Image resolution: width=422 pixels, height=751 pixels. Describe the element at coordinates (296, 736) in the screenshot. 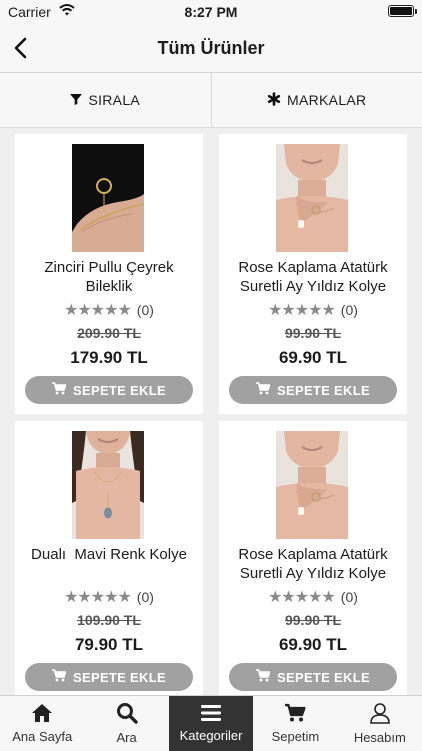

I see `tab-label: Sepetim` at that location.